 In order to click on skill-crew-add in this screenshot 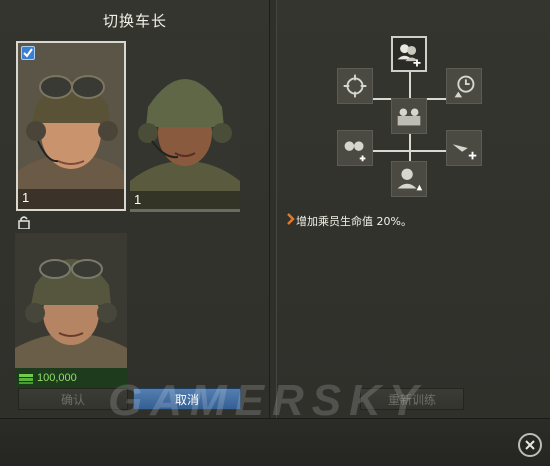, I will do `click(409, 54)`.